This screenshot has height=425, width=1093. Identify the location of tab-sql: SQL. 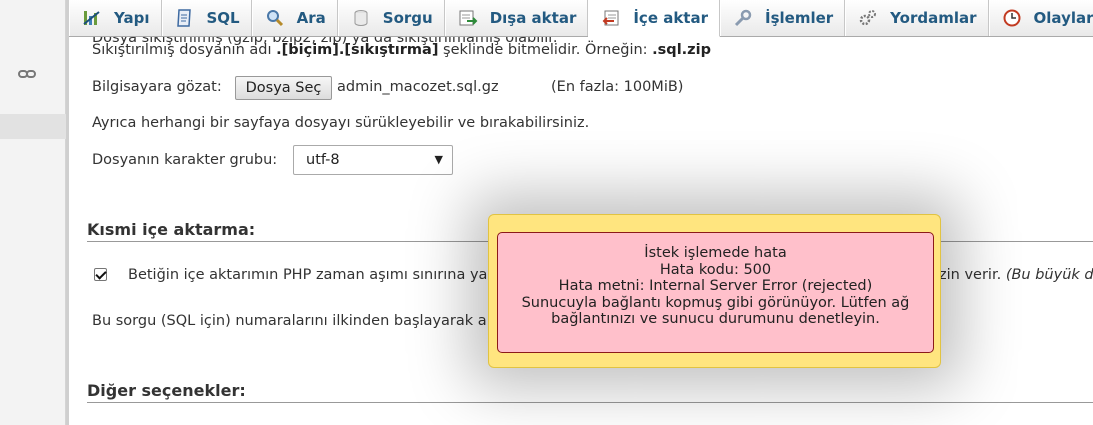
(206, 18).